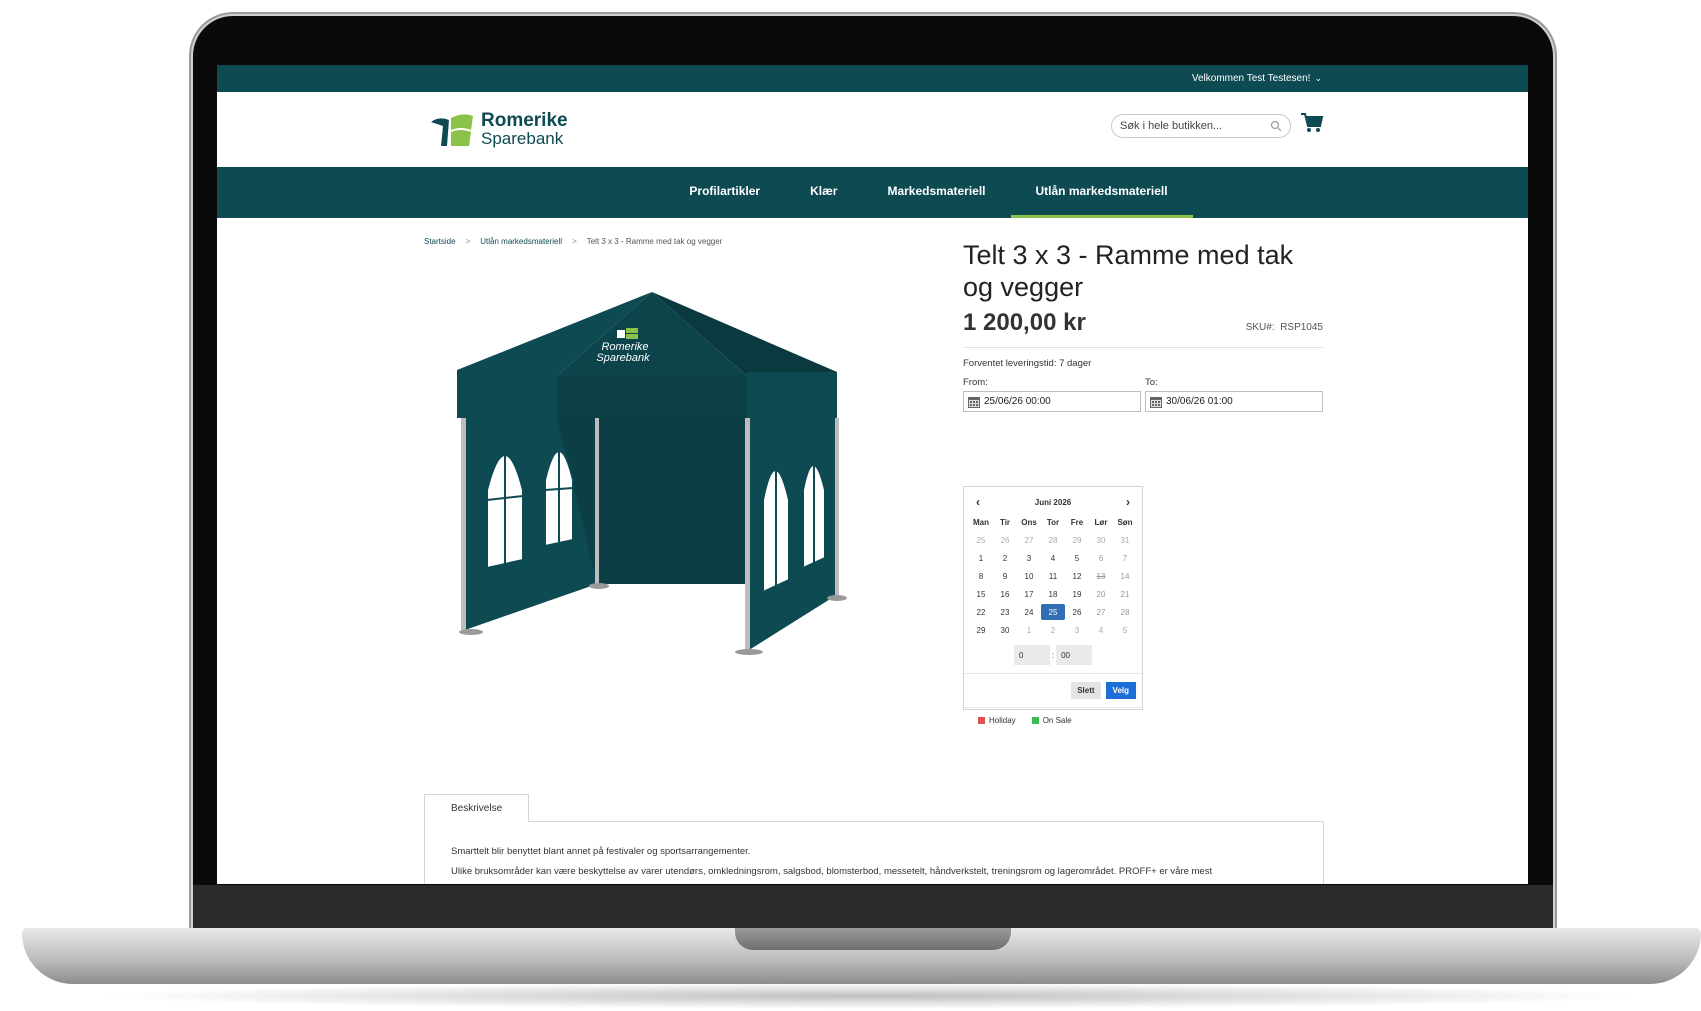 The width and height of the screenshot is (1701, 1011). Describe the element at coordinates (1002, 720) in the screenshot. I see `legend-holiday-label: Holiday` at that location.